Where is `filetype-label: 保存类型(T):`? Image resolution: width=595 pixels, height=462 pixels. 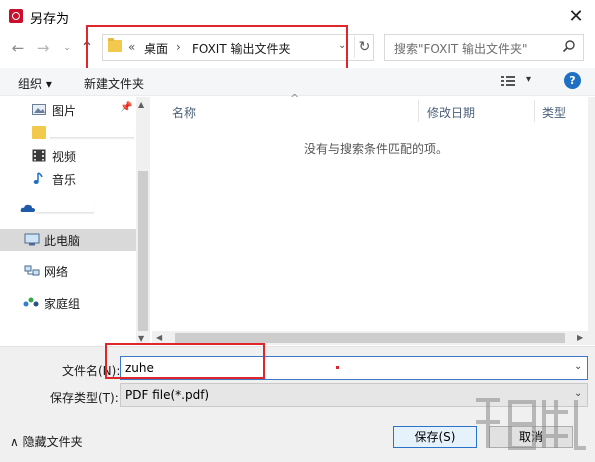
filetype-label: 保存类型(T): is located at coordinates (84, 398).